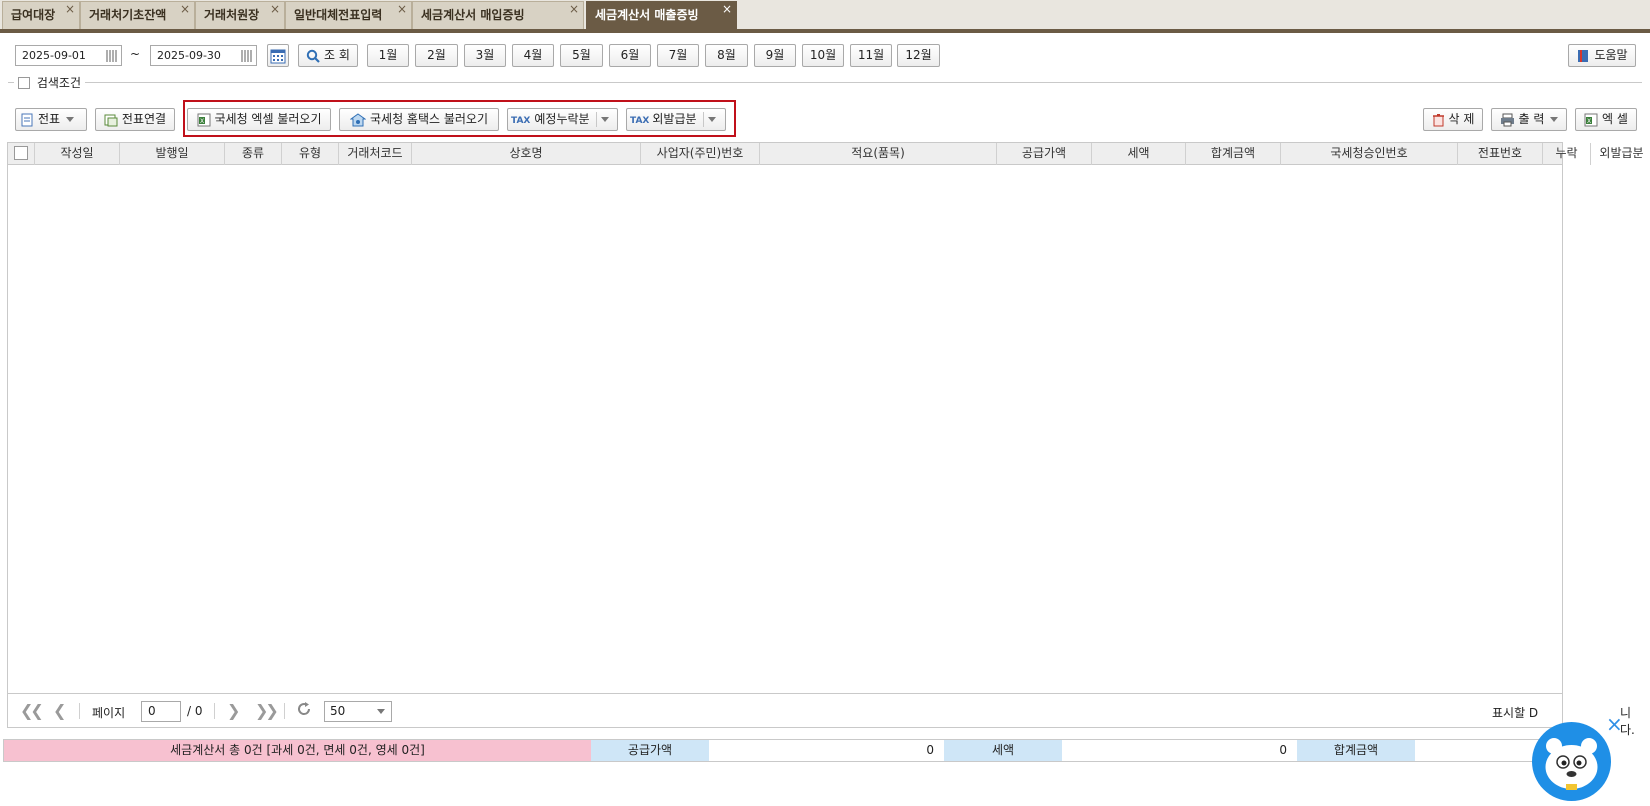 This screenshot has width=1650, height=806. I want to click on tab-label: 거래처원장, so click(232, 15).